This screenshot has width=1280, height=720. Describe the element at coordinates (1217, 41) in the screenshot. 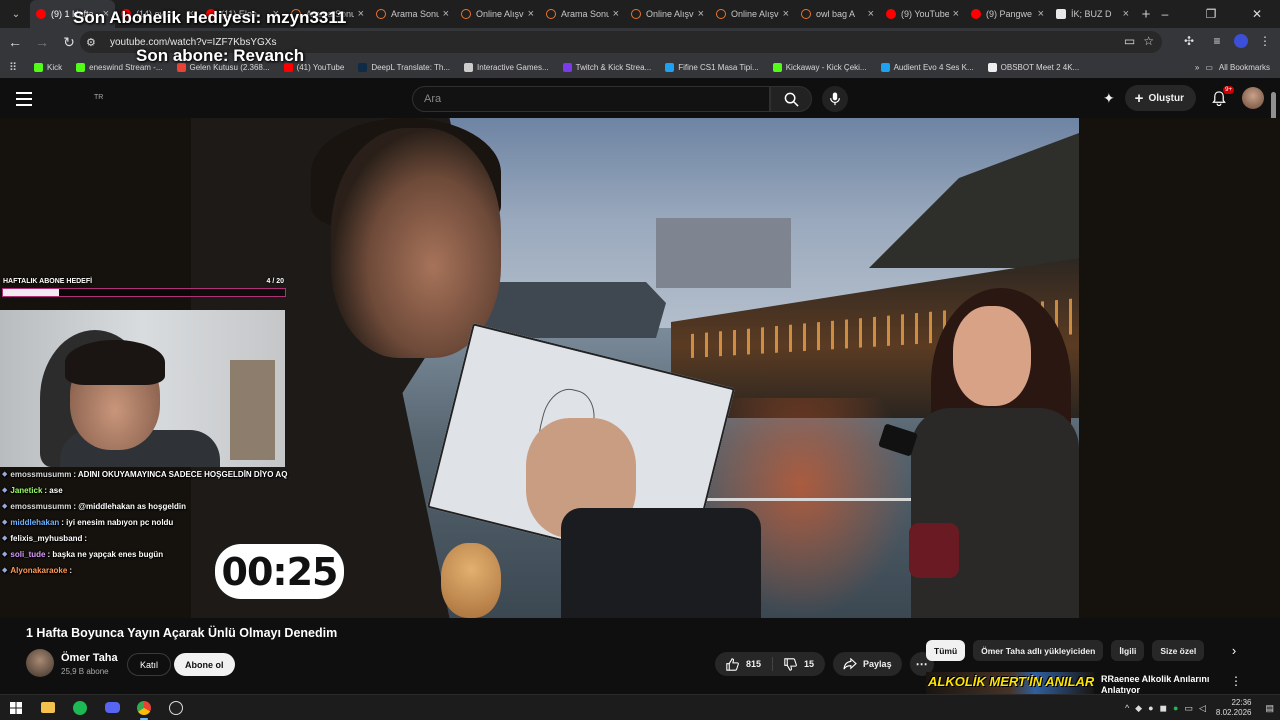

I see `media-control-icon: ≡` at that location.